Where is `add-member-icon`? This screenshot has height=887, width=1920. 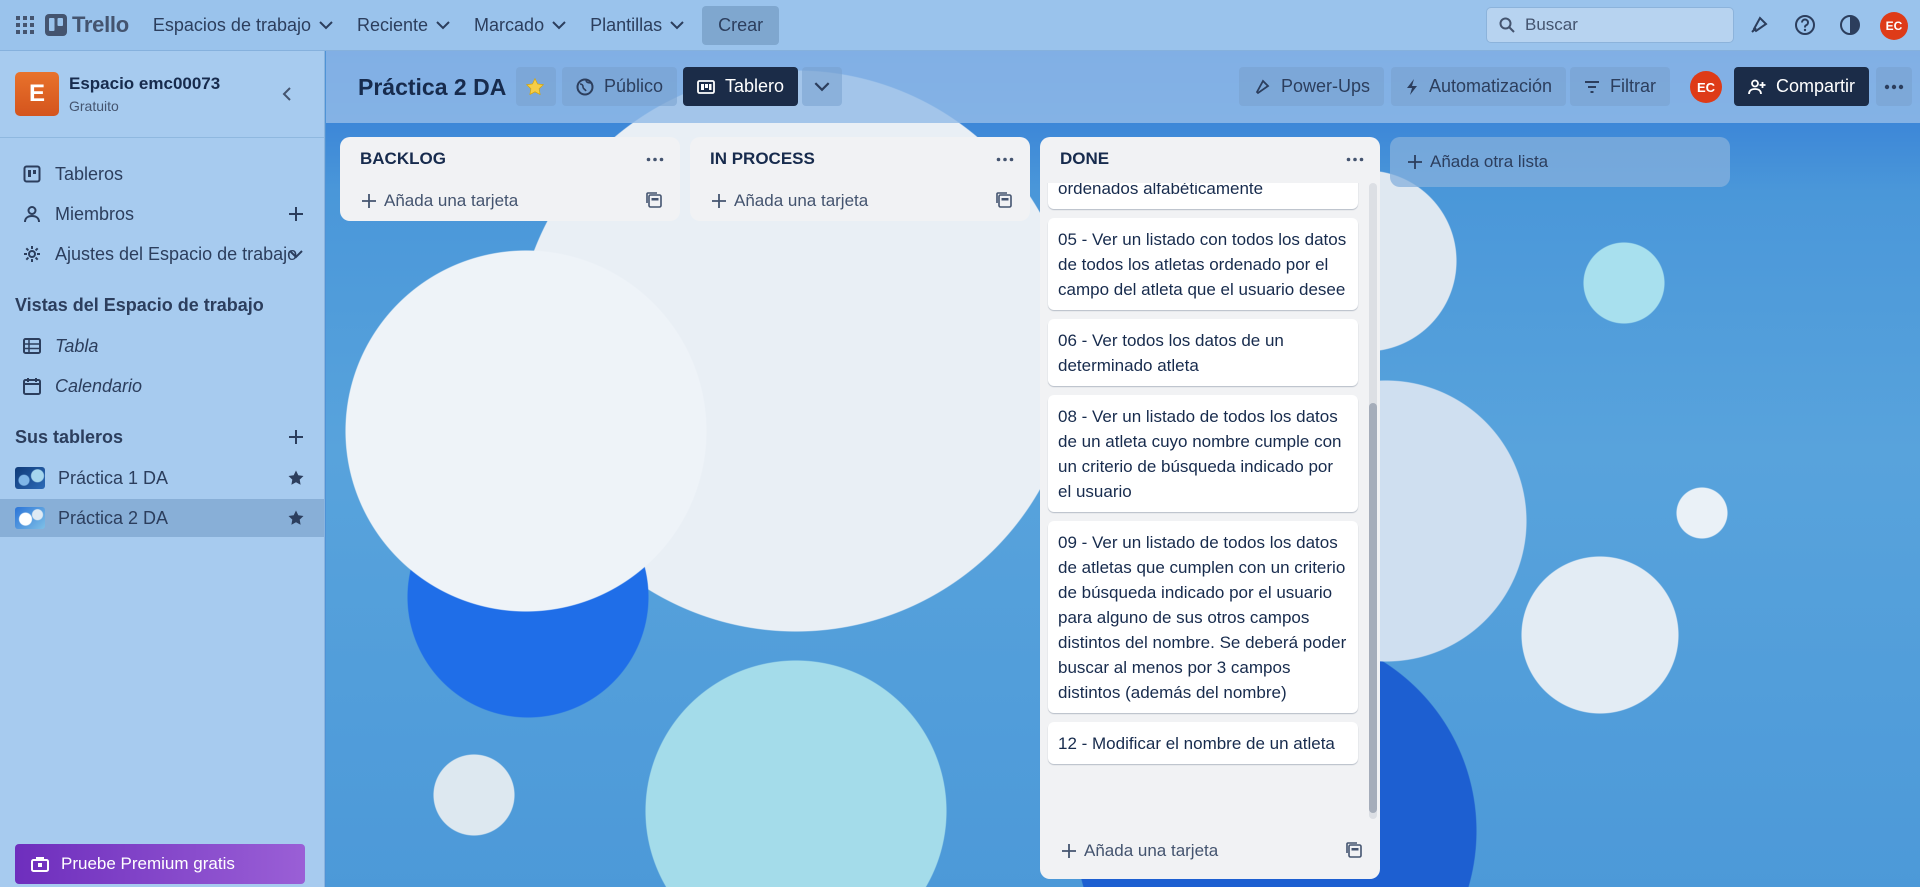
add-member-icon is located at coordinates (296, 214).